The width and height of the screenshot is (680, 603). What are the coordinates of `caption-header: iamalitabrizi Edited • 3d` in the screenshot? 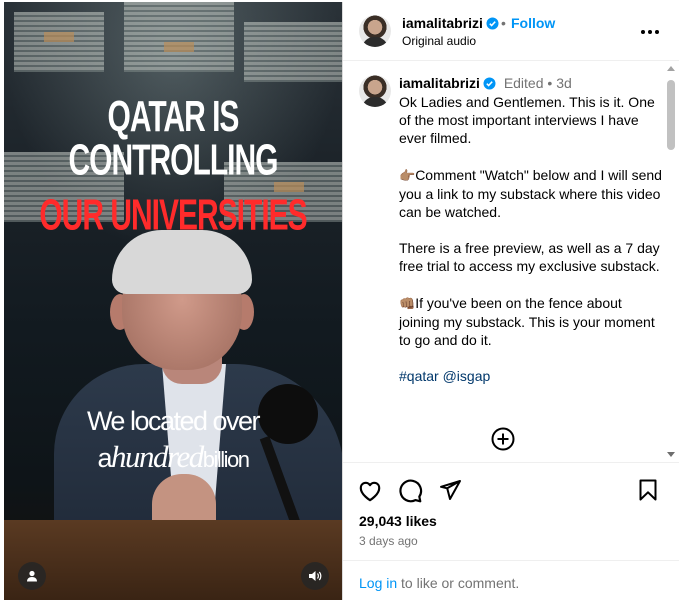 It's located at (485, 83).